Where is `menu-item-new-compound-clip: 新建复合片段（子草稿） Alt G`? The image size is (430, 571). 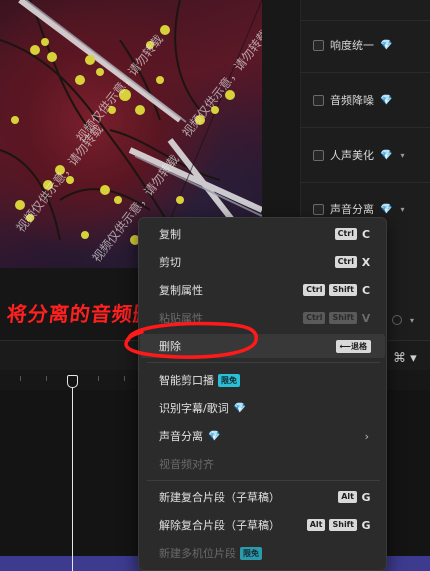 menu-item-new-compound-clip: 新建复合片段（子草稿） Alt G is located at coordinates (262, 497).